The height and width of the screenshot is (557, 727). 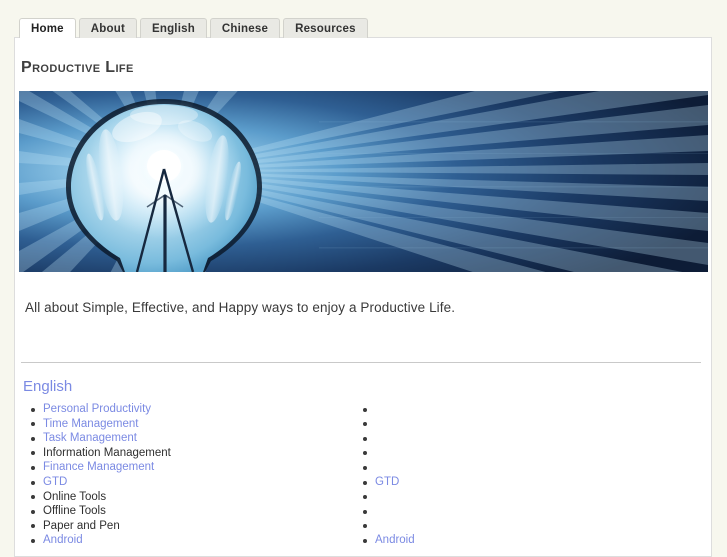 I want to click on list-item: Task Management, so click(x=187, y=438).